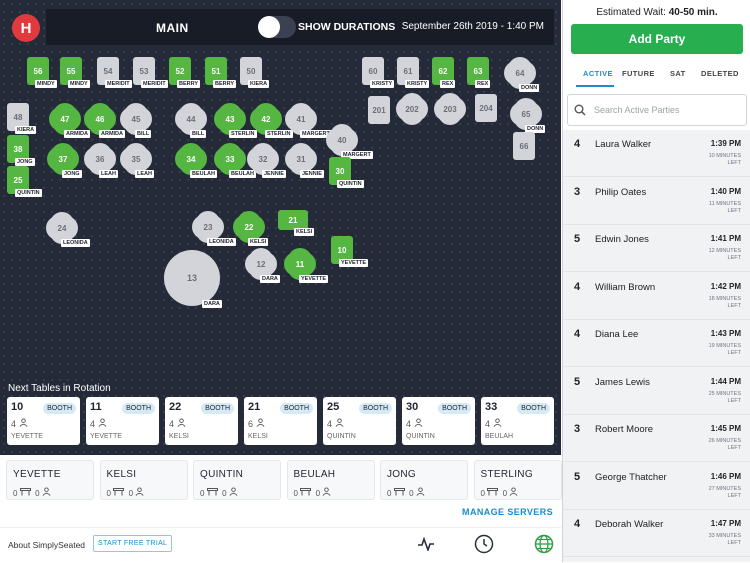 The image size is (750, 563). I want to click on room-selector: MAIN, so click(172, 28).